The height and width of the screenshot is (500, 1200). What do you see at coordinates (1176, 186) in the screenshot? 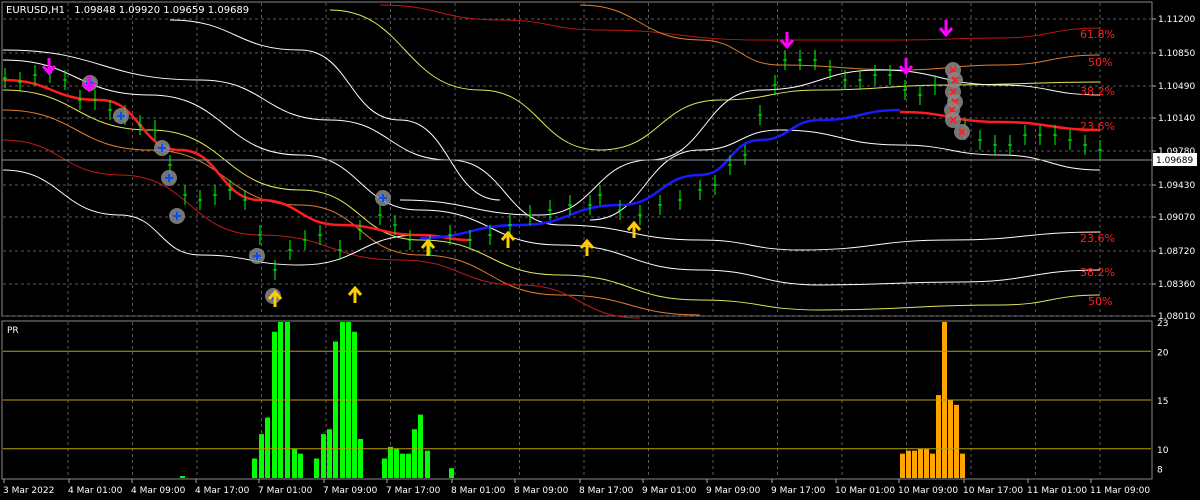
I see `price-tick-label: 1.09430` at bounding box center [1176, 186].